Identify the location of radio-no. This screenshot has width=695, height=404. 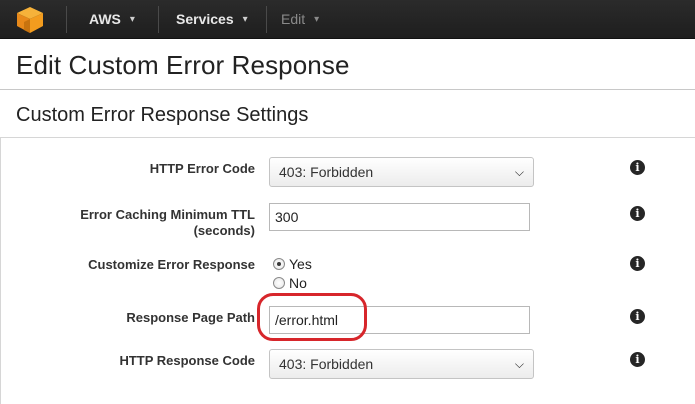
(279, 283).